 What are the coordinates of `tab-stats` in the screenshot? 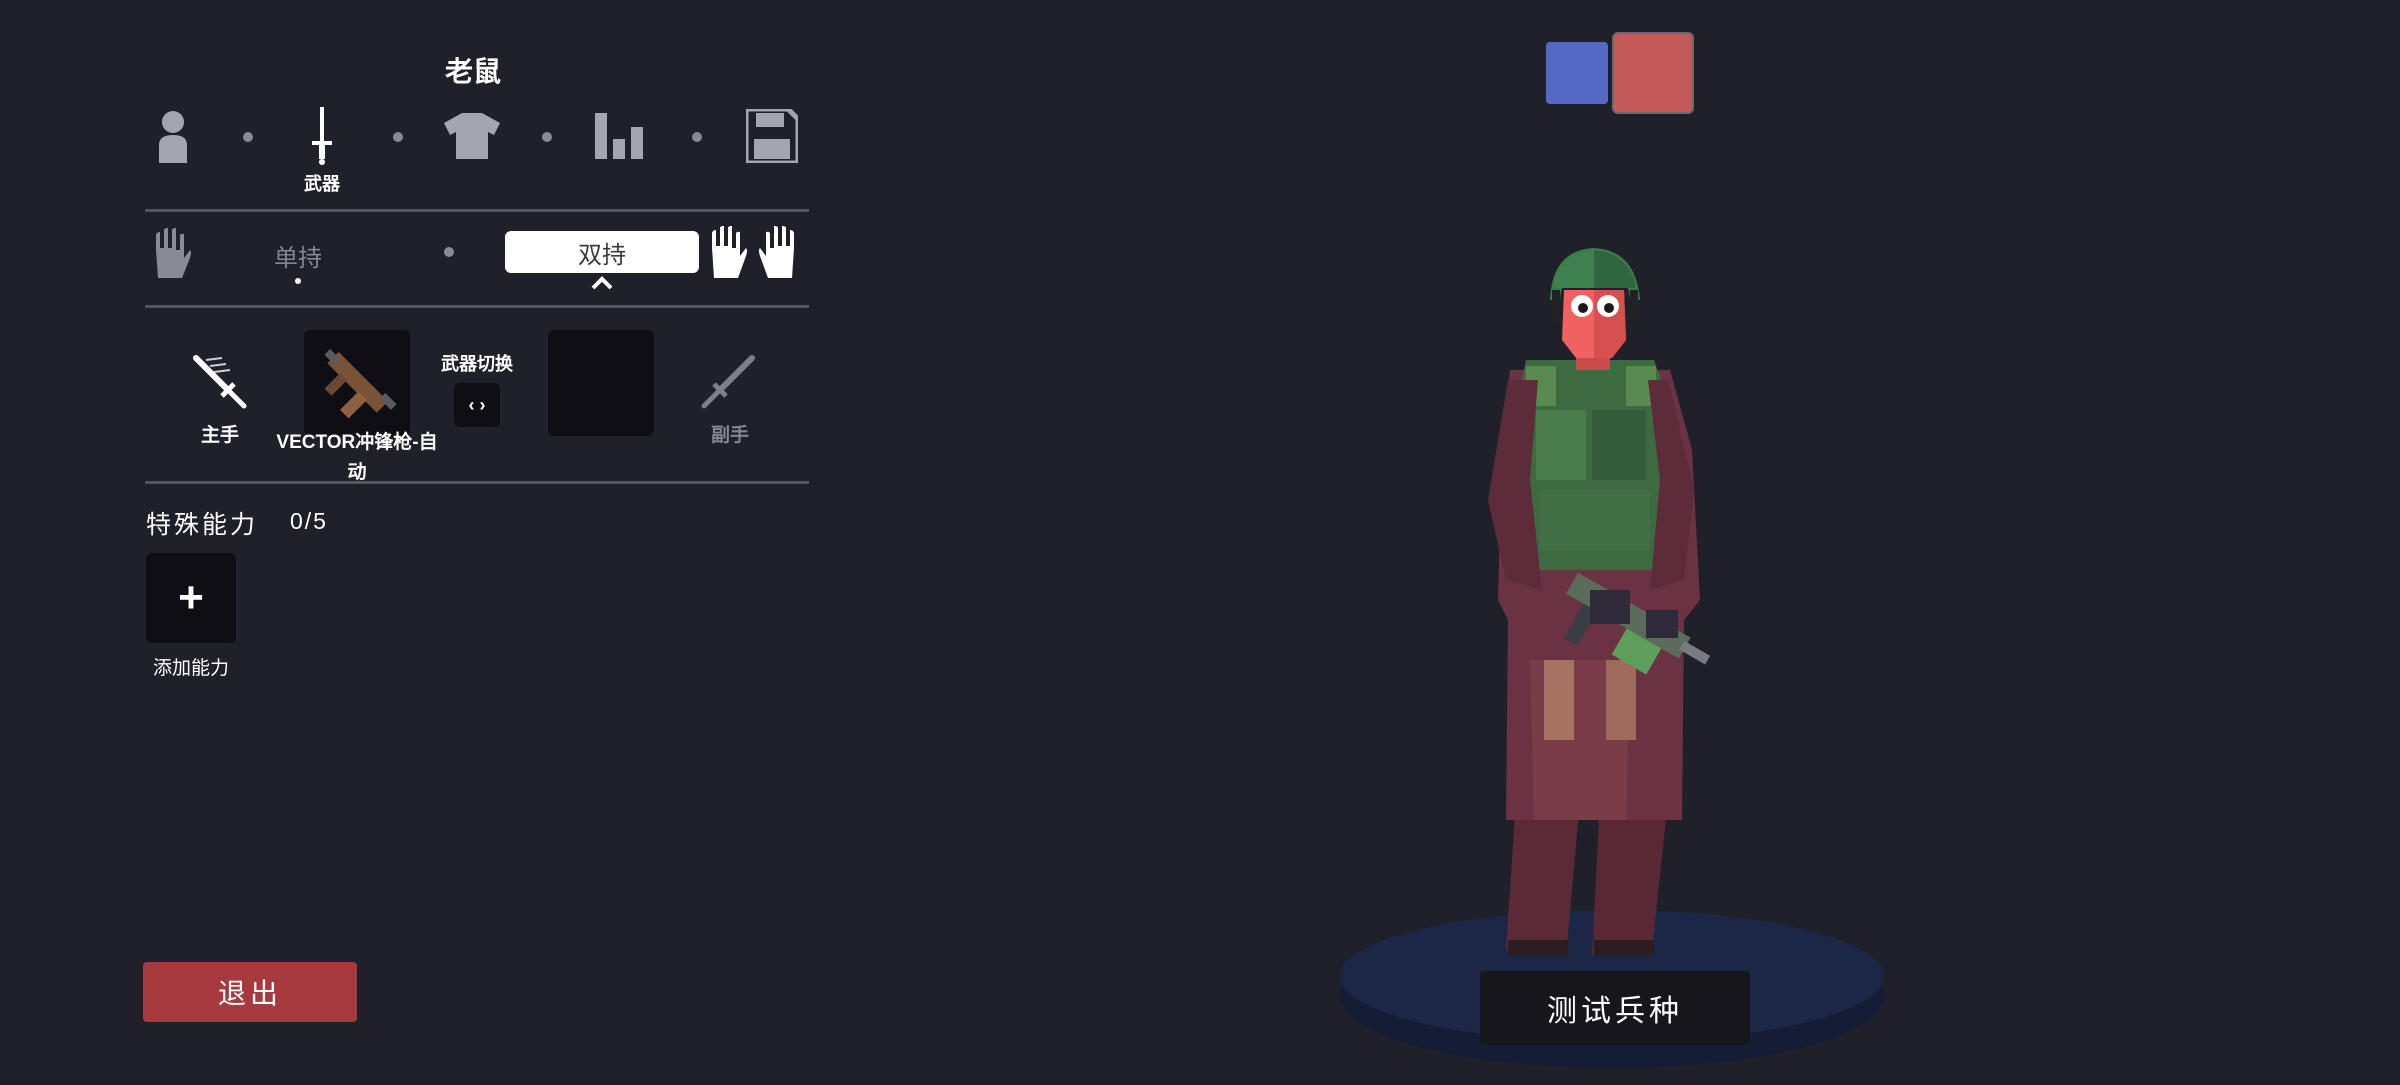 It's located at (621, 136).